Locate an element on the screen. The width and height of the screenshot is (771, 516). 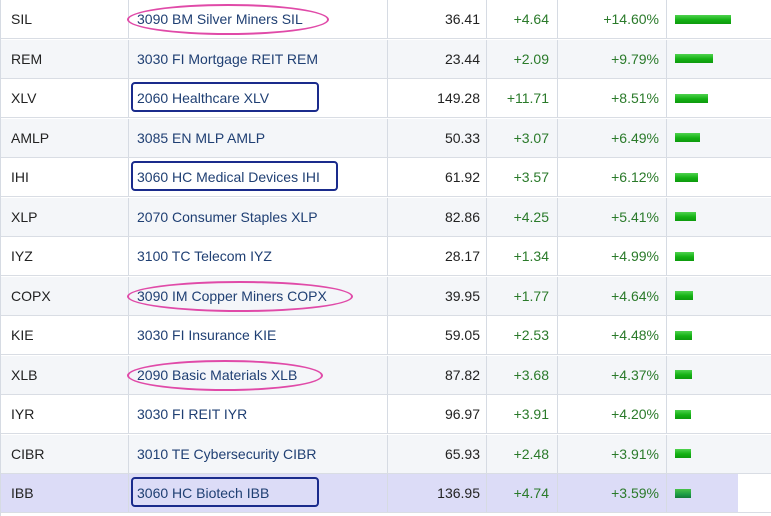
symbol-cell: XLV is located at coordinates (65, 98).